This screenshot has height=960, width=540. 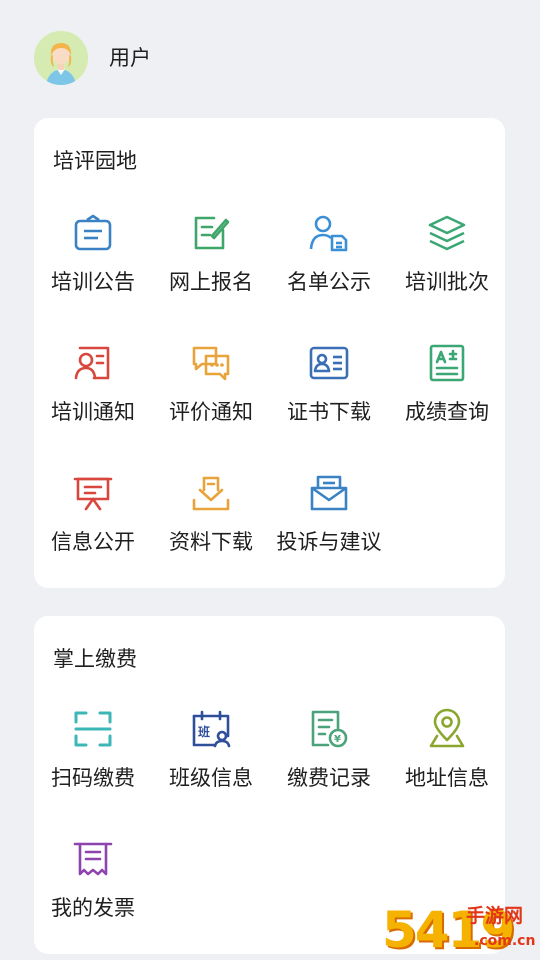 I want to click on grid-item-label: 证书下载, so click(x=329, y=412).